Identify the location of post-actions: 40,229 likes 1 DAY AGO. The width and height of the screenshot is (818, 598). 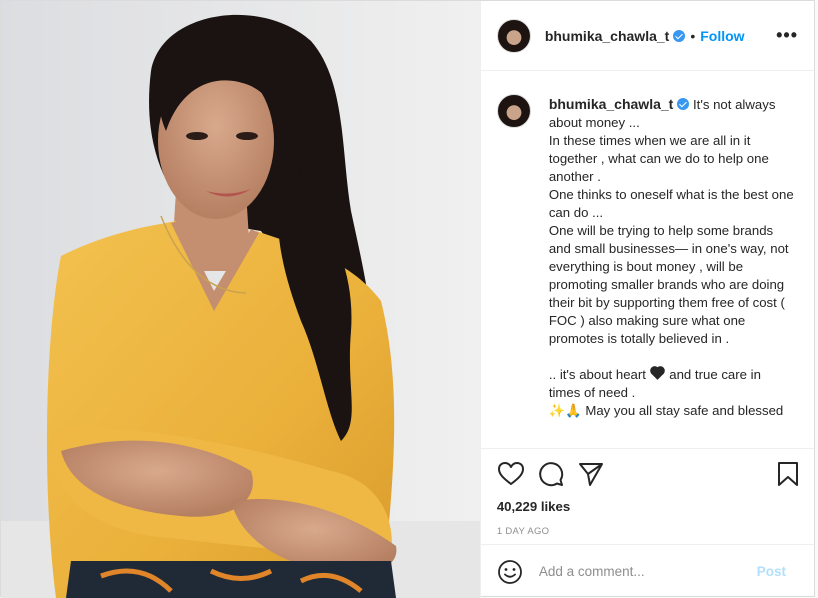
(647, 492).